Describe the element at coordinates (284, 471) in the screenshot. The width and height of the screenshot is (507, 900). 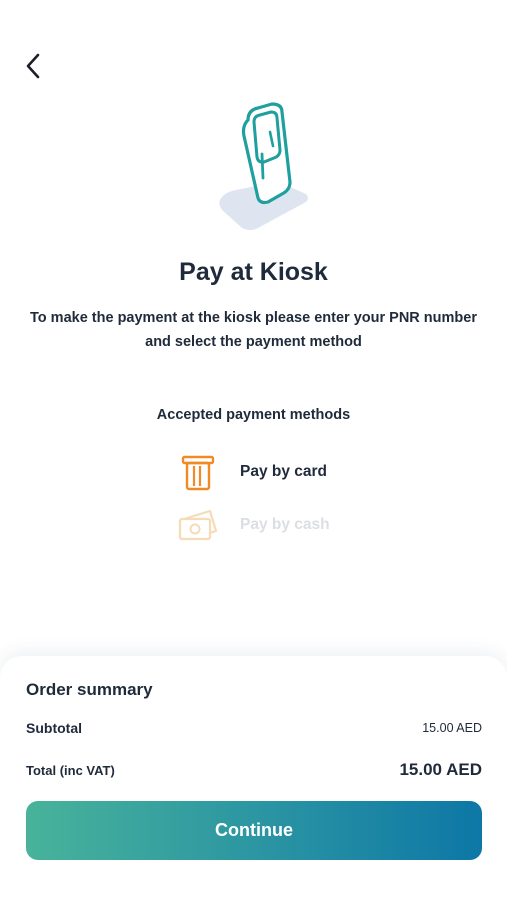
I see `payment-method-card-label: Pay by card` at that location.